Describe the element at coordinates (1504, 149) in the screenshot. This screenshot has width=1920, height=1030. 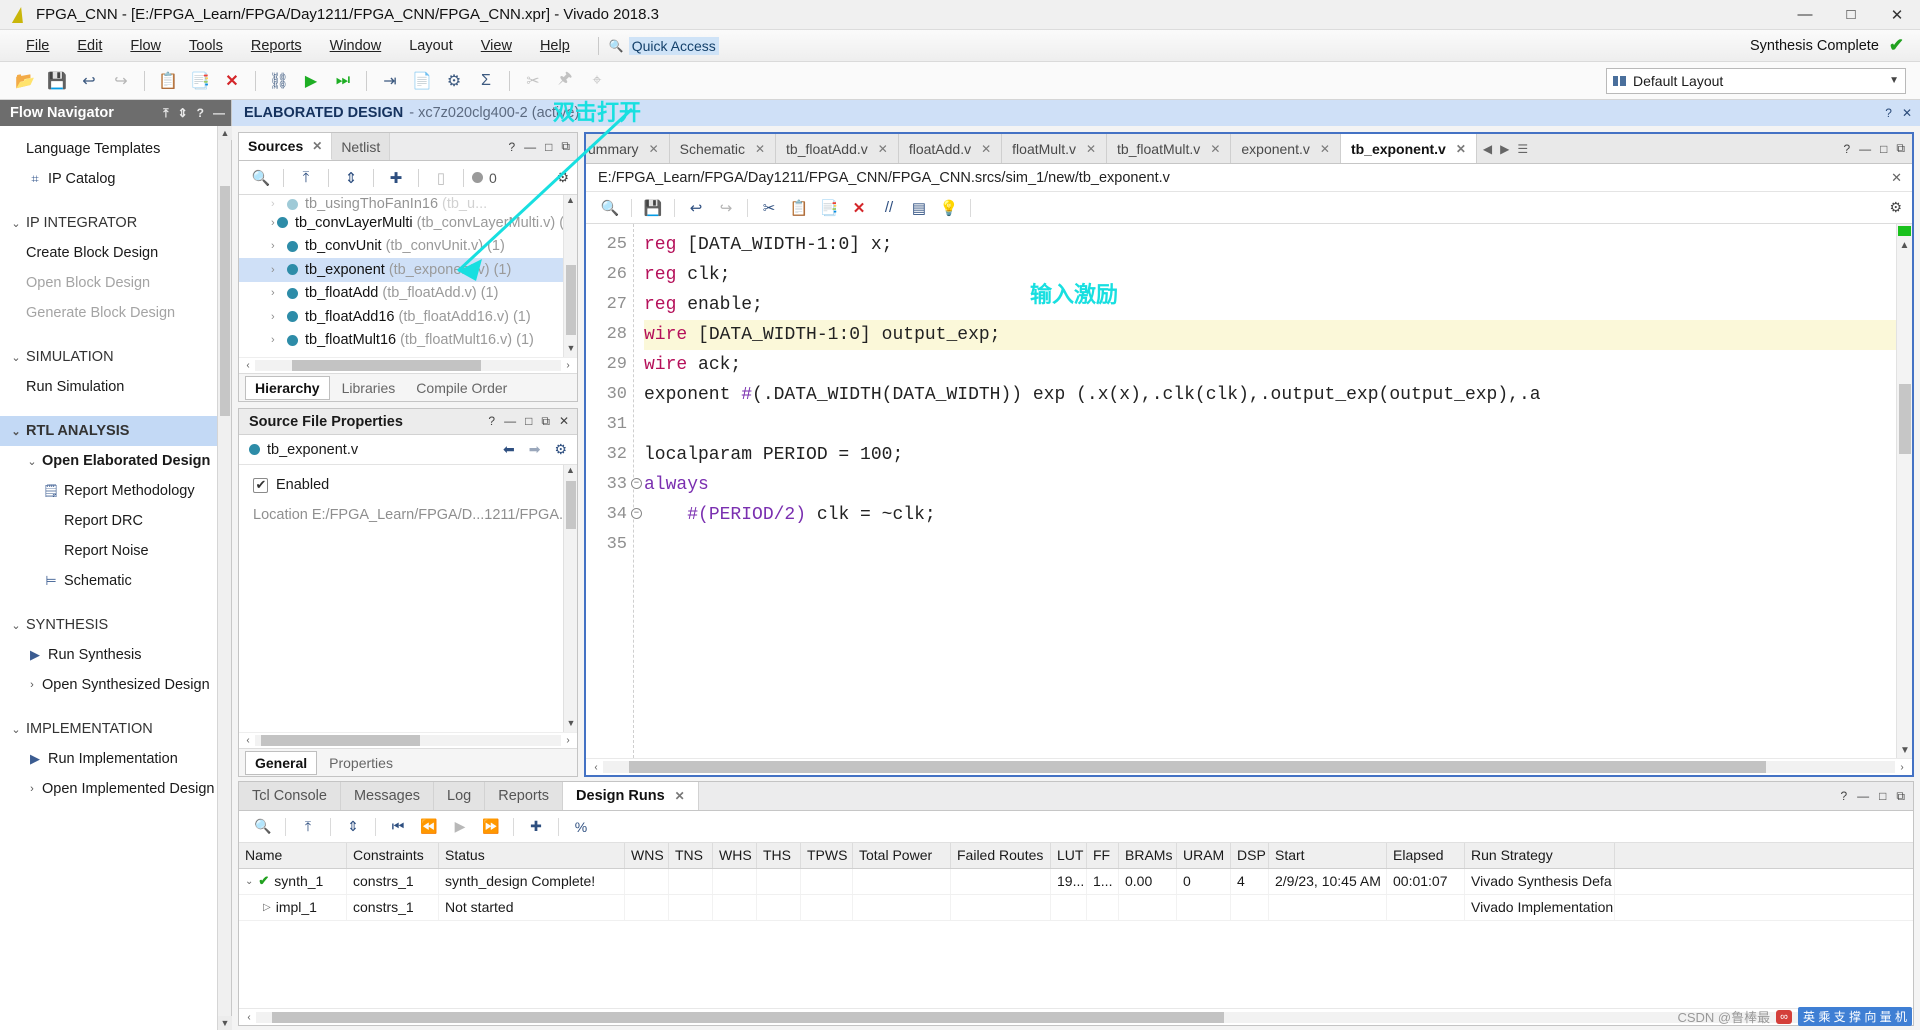
I see `next-tab-icon: ▶` at that location.